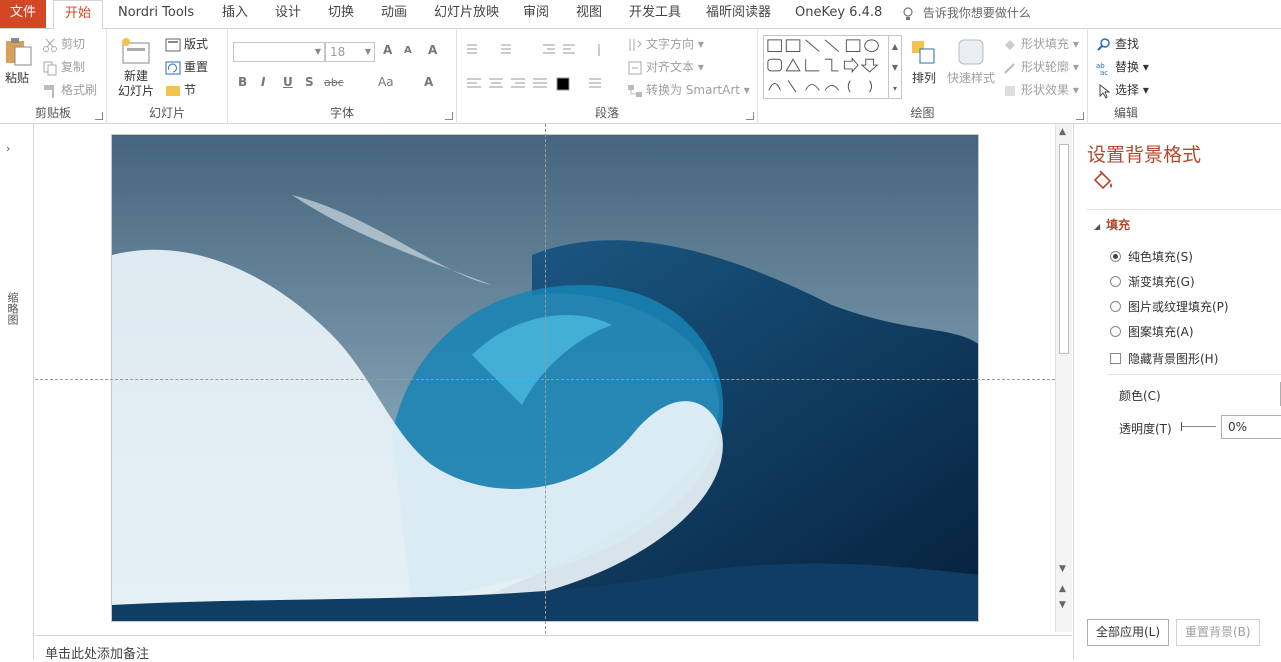 The image size is (1281, 662). Describe the element at coordinates (1152, 331) in the screenshot. I see `pattern-fill-radio: 图案填充(A)` at that location.